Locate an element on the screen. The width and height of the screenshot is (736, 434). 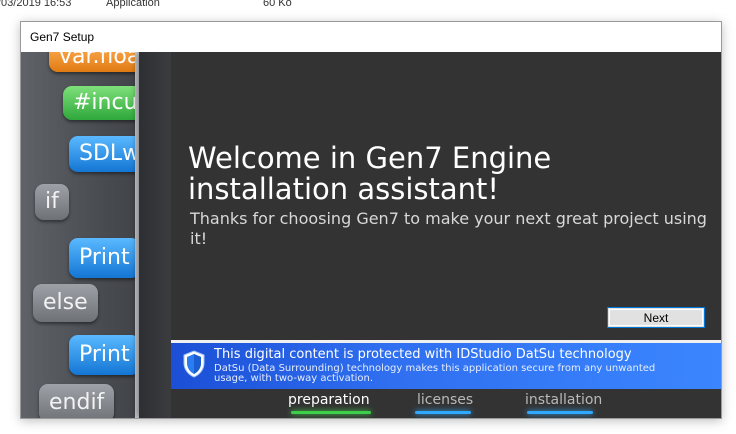
shield-icon is located at coordinates (194, 364).